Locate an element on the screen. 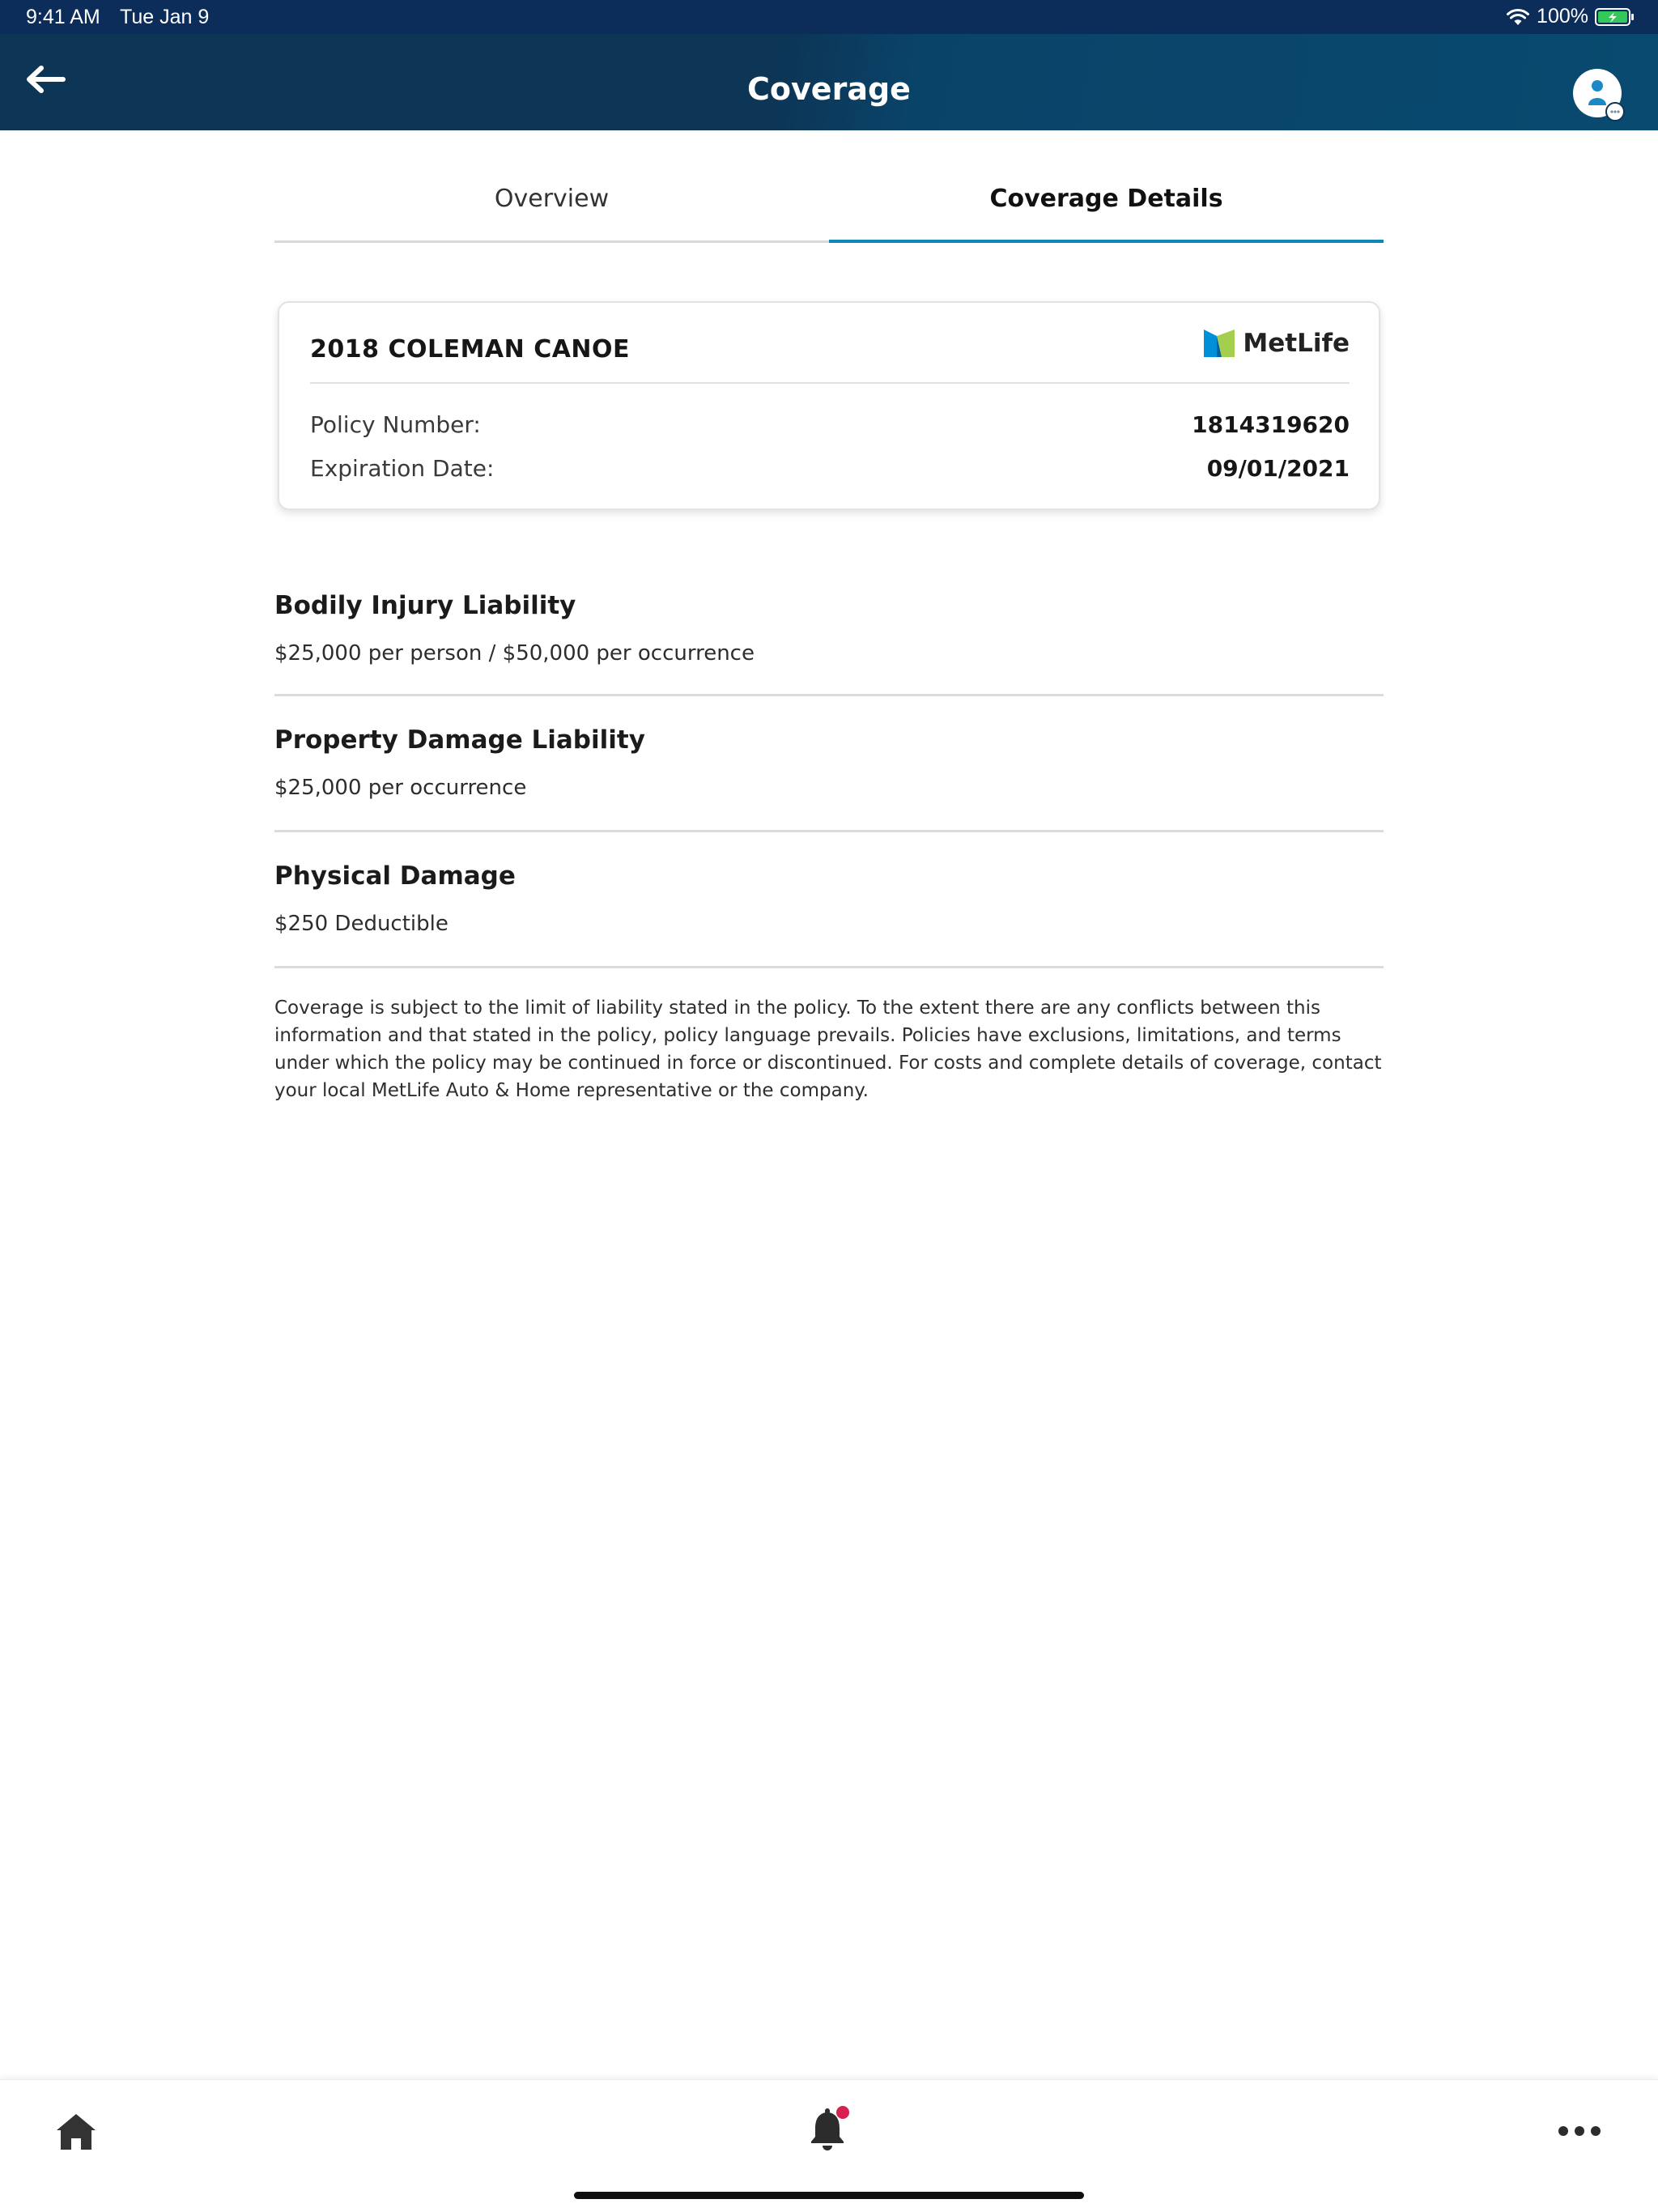 The image size is (1658, 2212). home-icon is located at coordinates (76, 2132).